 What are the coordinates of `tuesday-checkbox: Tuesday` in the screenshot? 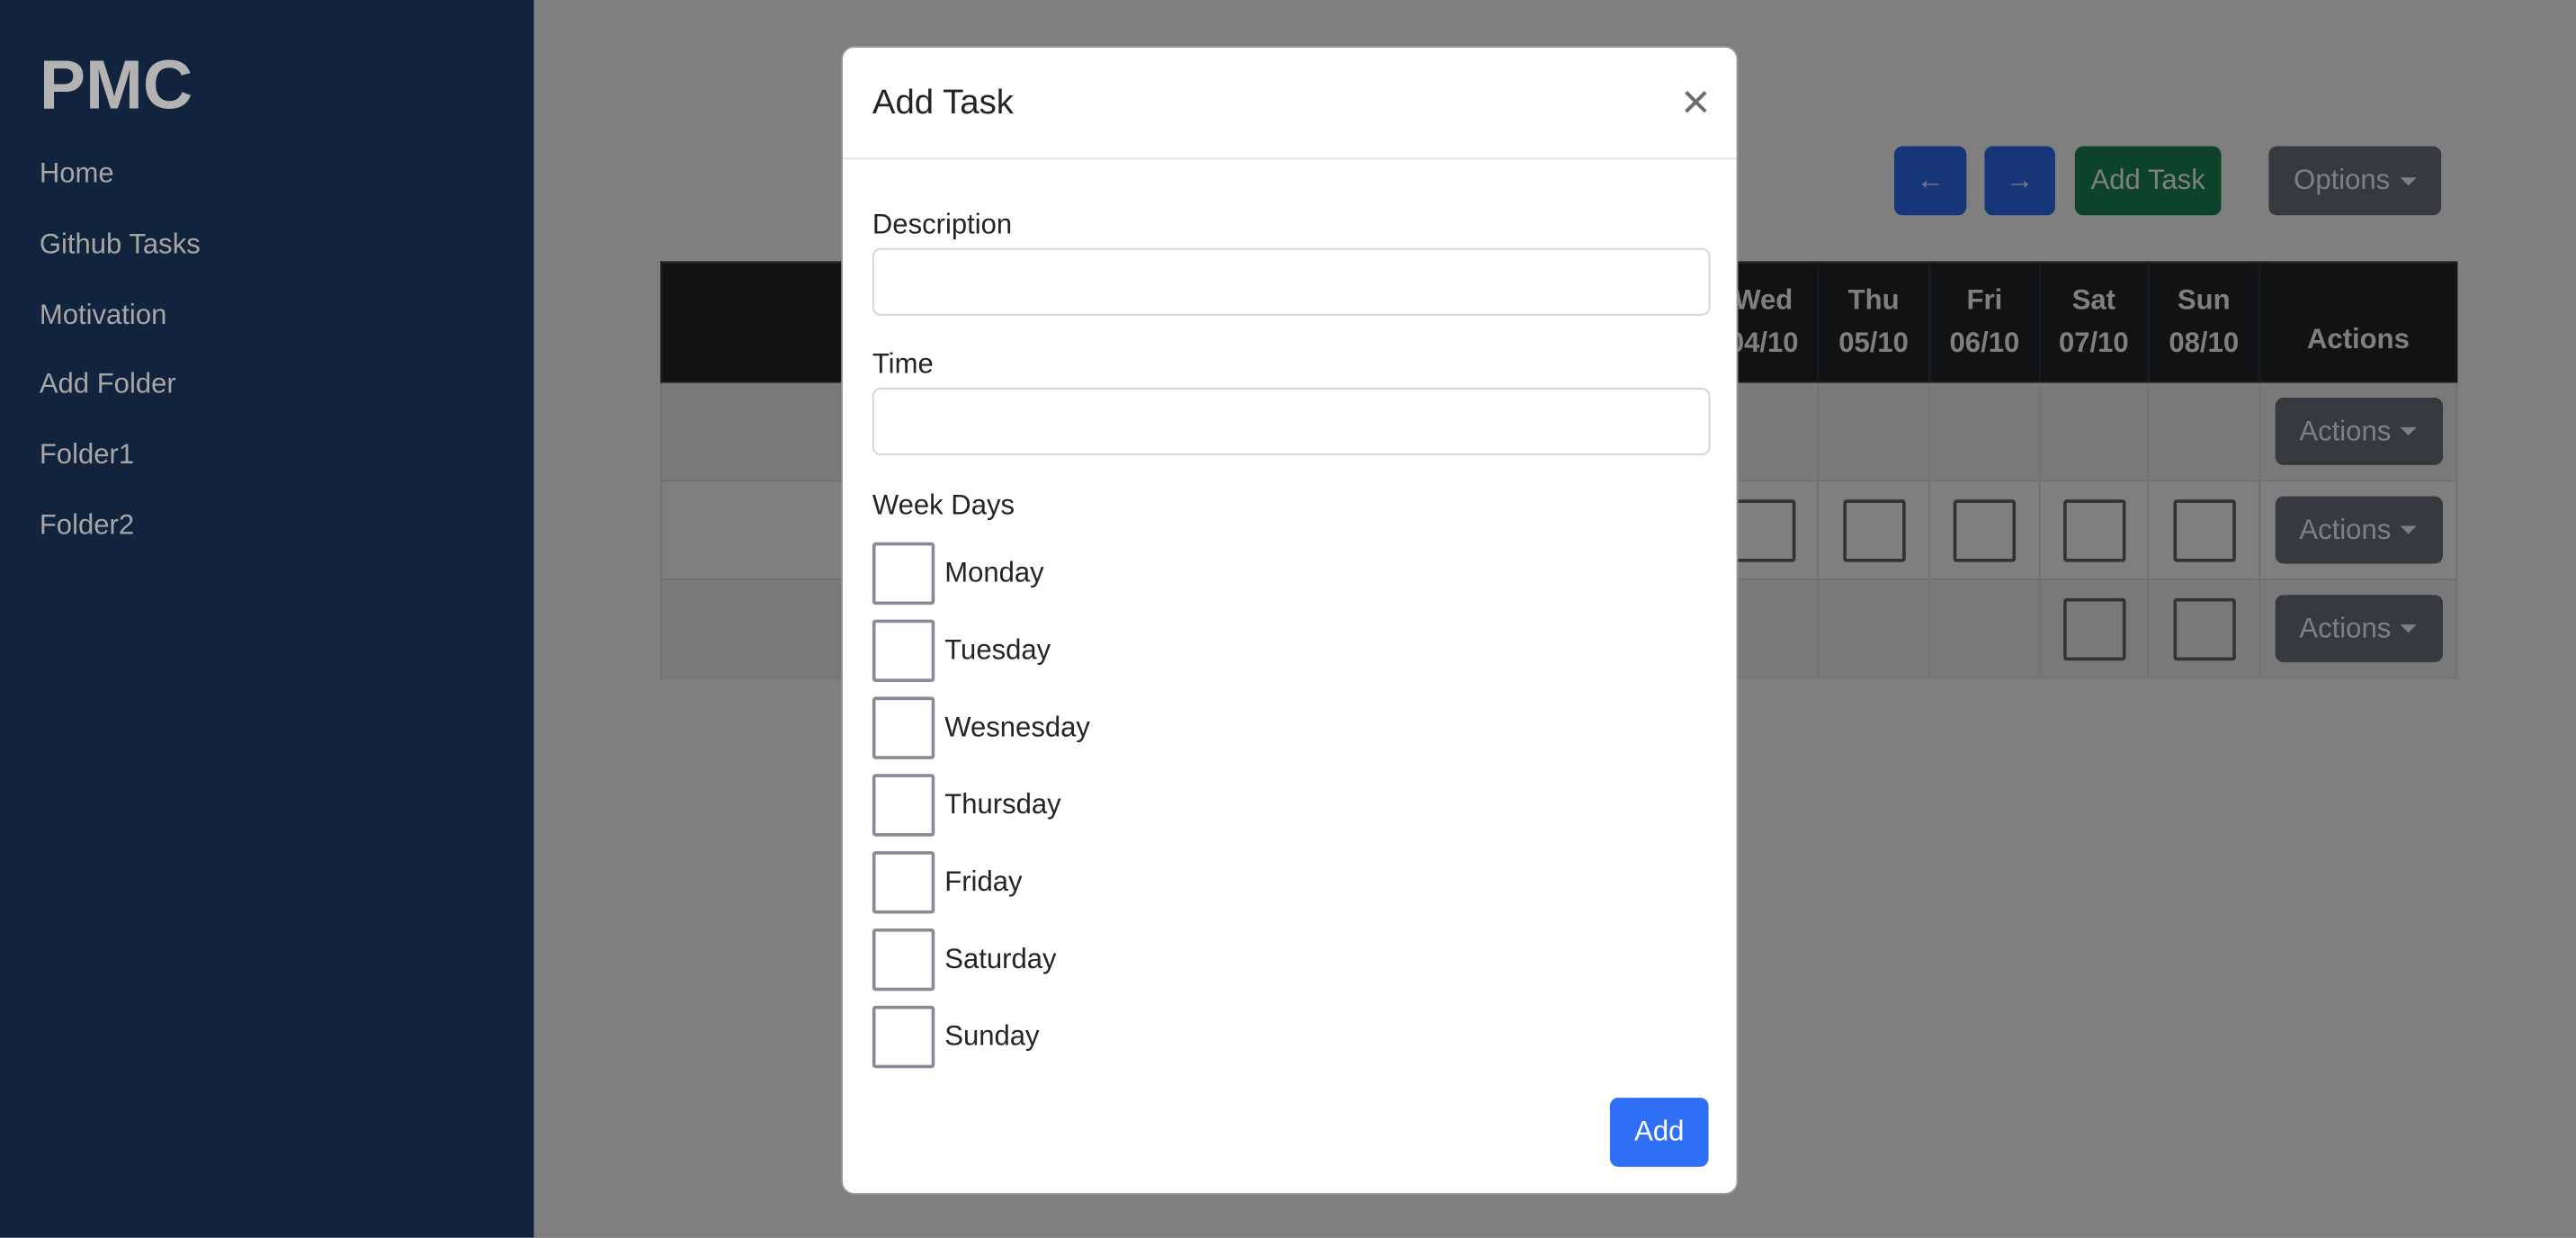 It's located at (961, 650).